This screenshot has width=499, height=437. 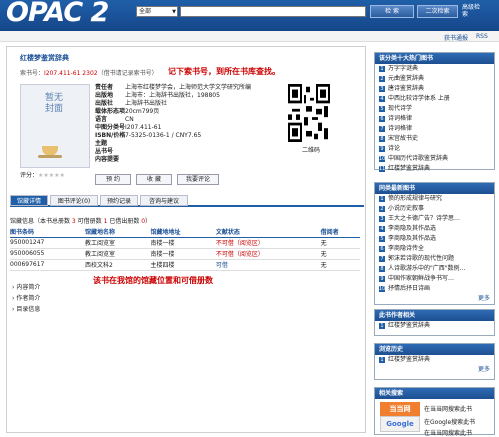 I want to click on info-value: 上海市红楼梦学会，上海师范大学文学研究所编, so click(x=188, y=87).